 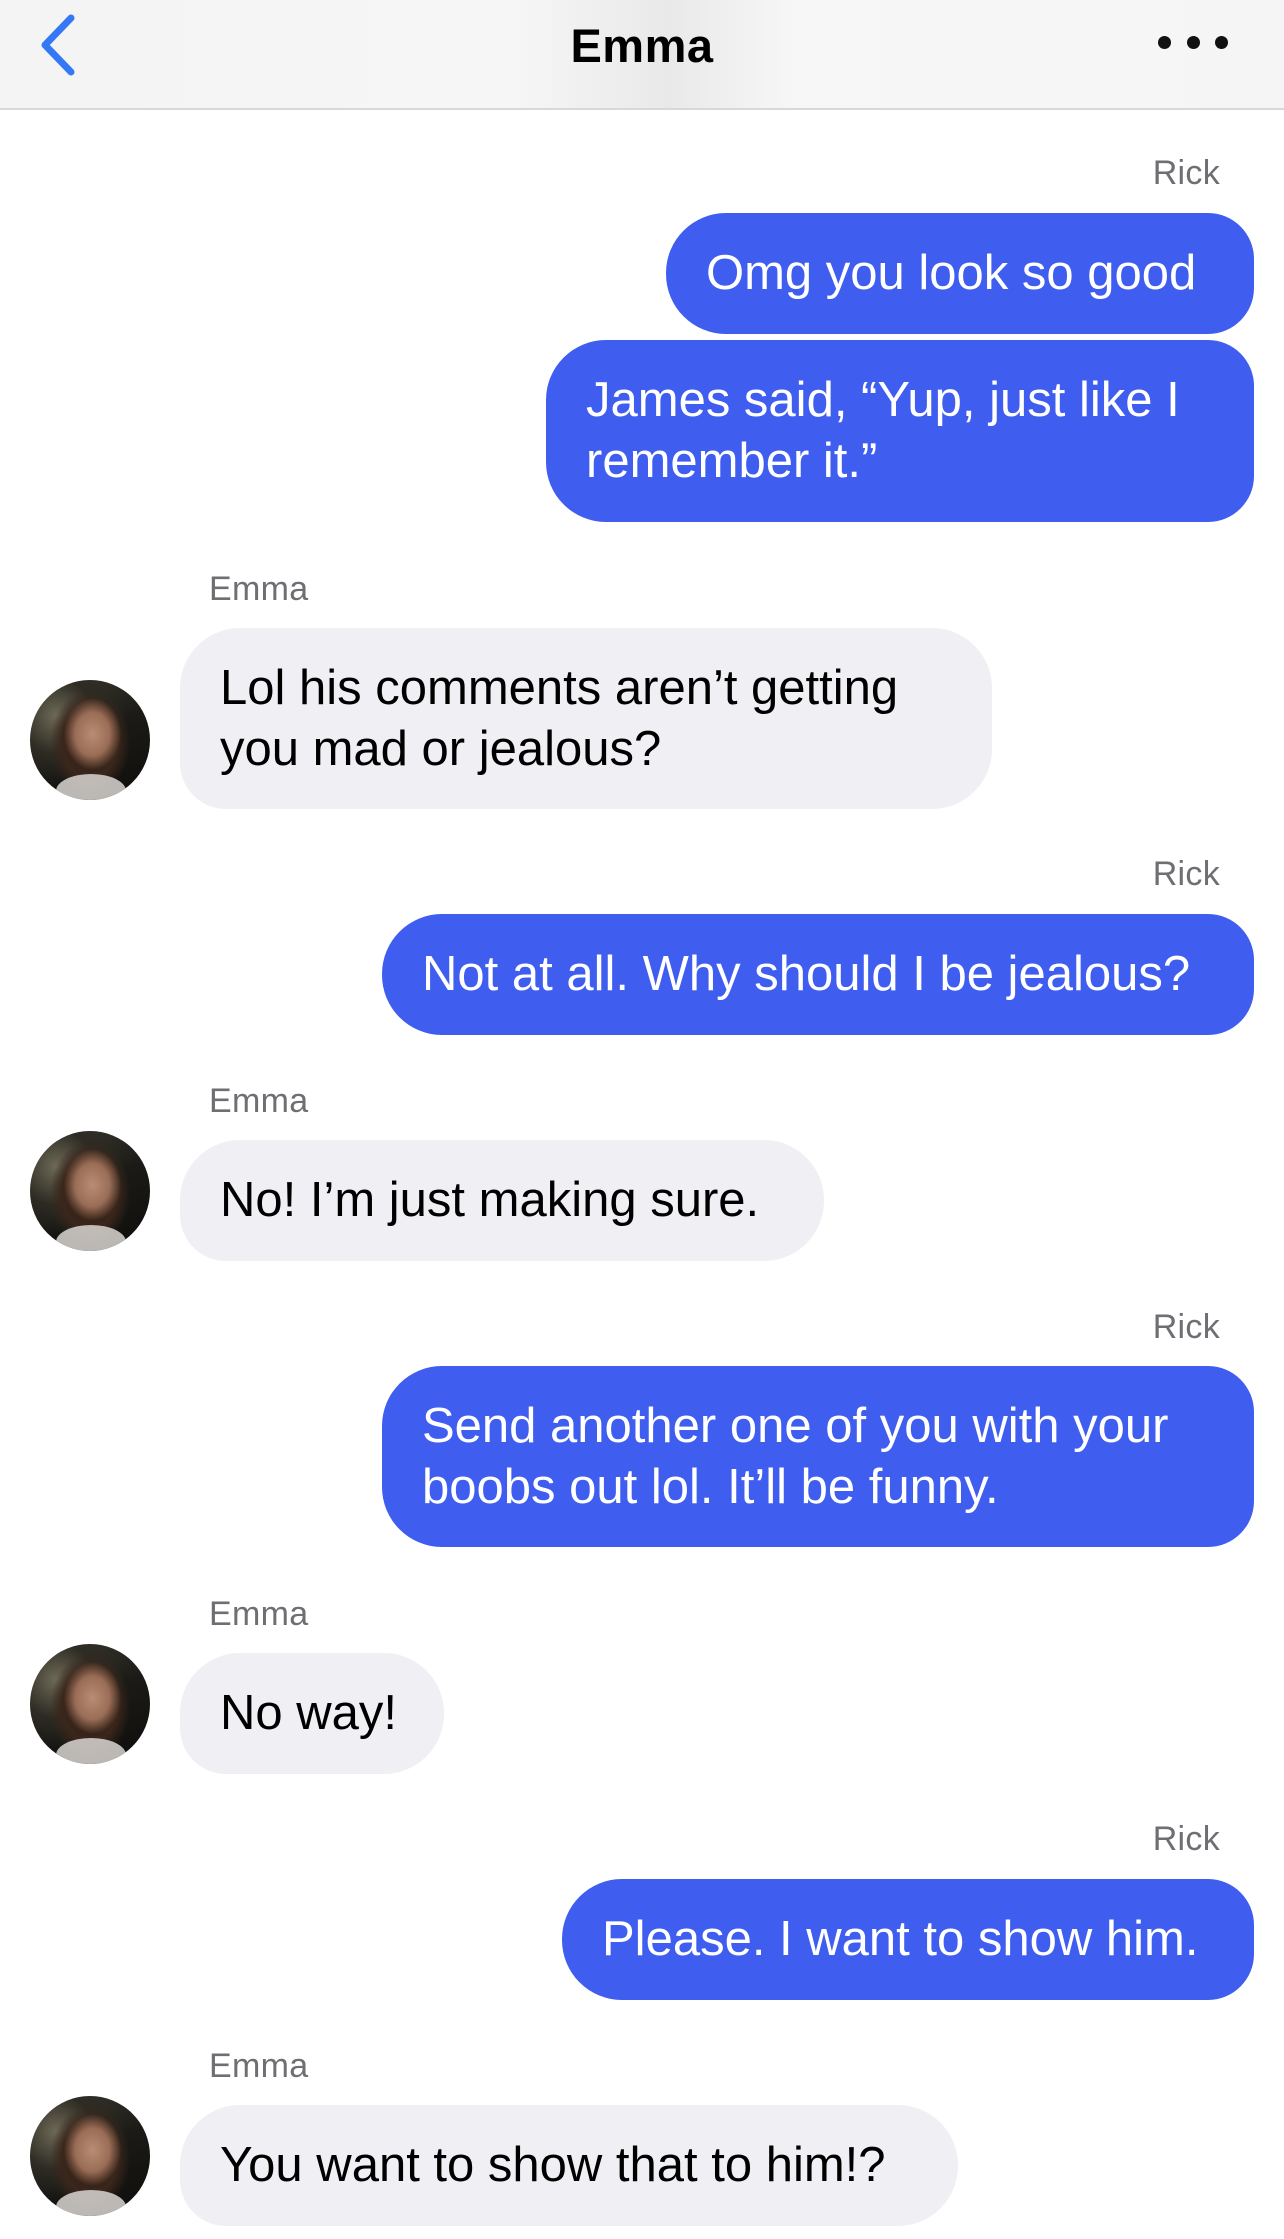 I want to click on message-text: Please. I want to show him., so click(x=900, y=1939).